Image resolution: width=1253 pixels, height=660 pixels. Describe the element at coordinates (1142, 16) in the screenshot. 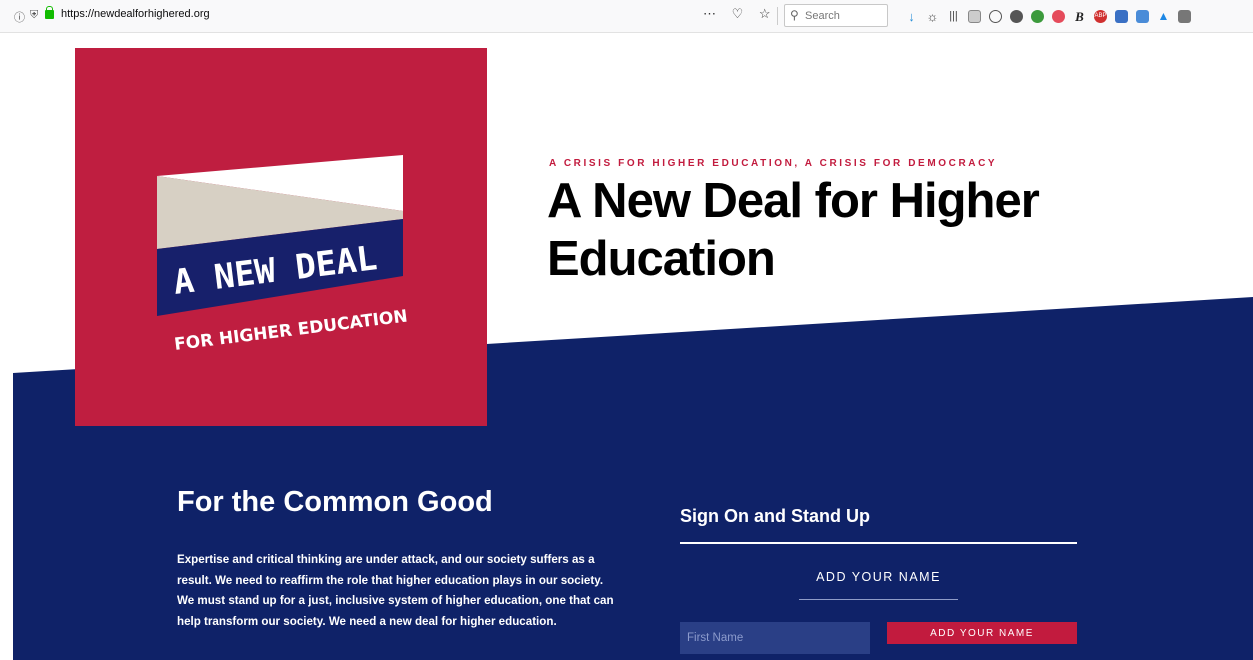

I see `screenshot-icon` at that location.